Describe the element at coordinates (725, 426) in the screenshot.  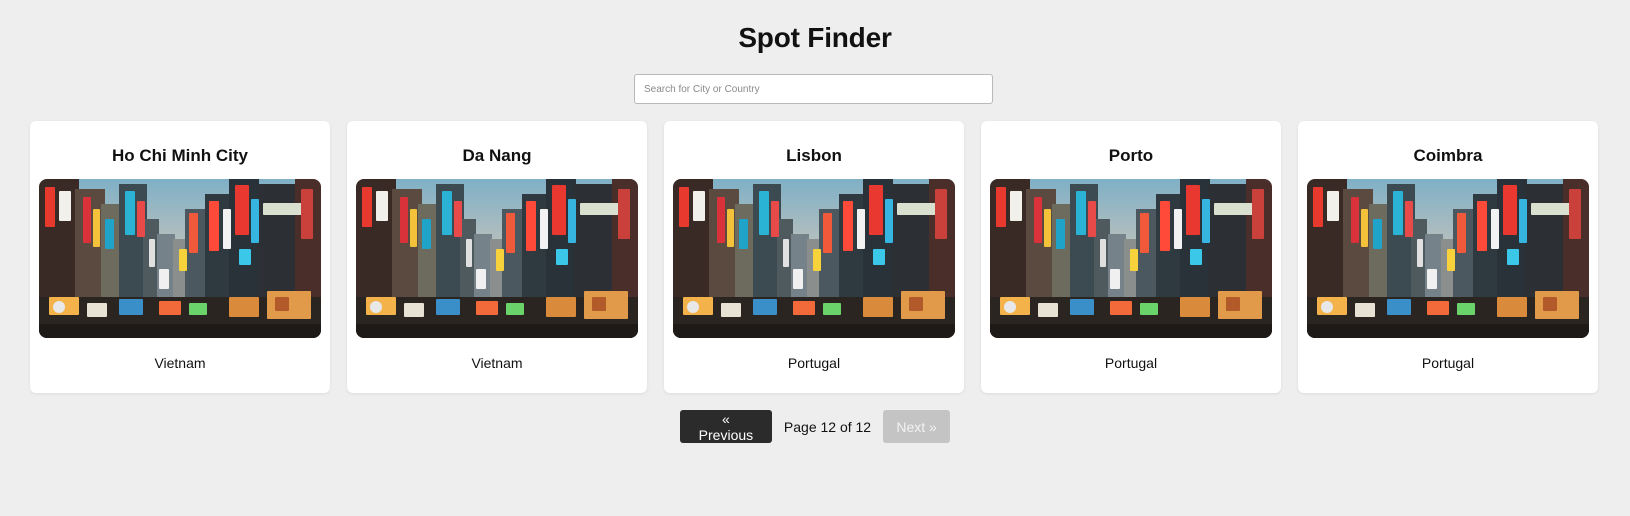
I see `previous-page-button: « Previous` at that location.